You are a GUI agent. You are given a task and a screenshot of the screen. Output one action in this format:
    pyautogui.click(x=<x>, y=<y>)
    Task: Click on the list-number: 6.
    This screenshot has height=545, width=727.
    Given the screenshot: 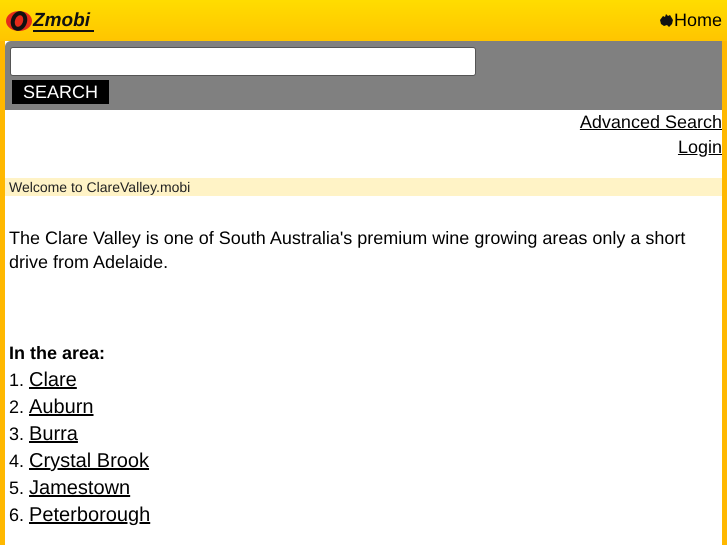 What is the action you would take?
    pyautogui.click(x=16, y=515)
    